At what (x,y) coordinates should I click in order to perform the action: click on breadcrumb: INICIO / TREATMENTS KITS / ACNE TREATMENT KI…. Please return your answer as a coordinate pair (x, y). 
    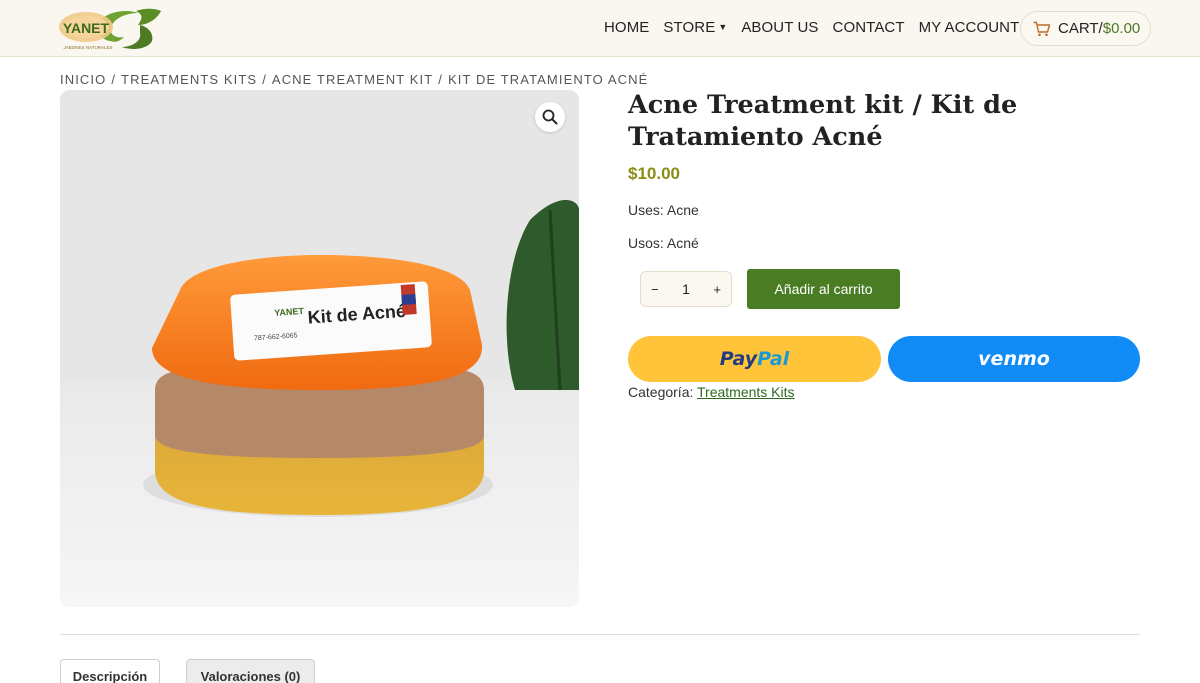
    Looking at the image, I should click on (354, 79).